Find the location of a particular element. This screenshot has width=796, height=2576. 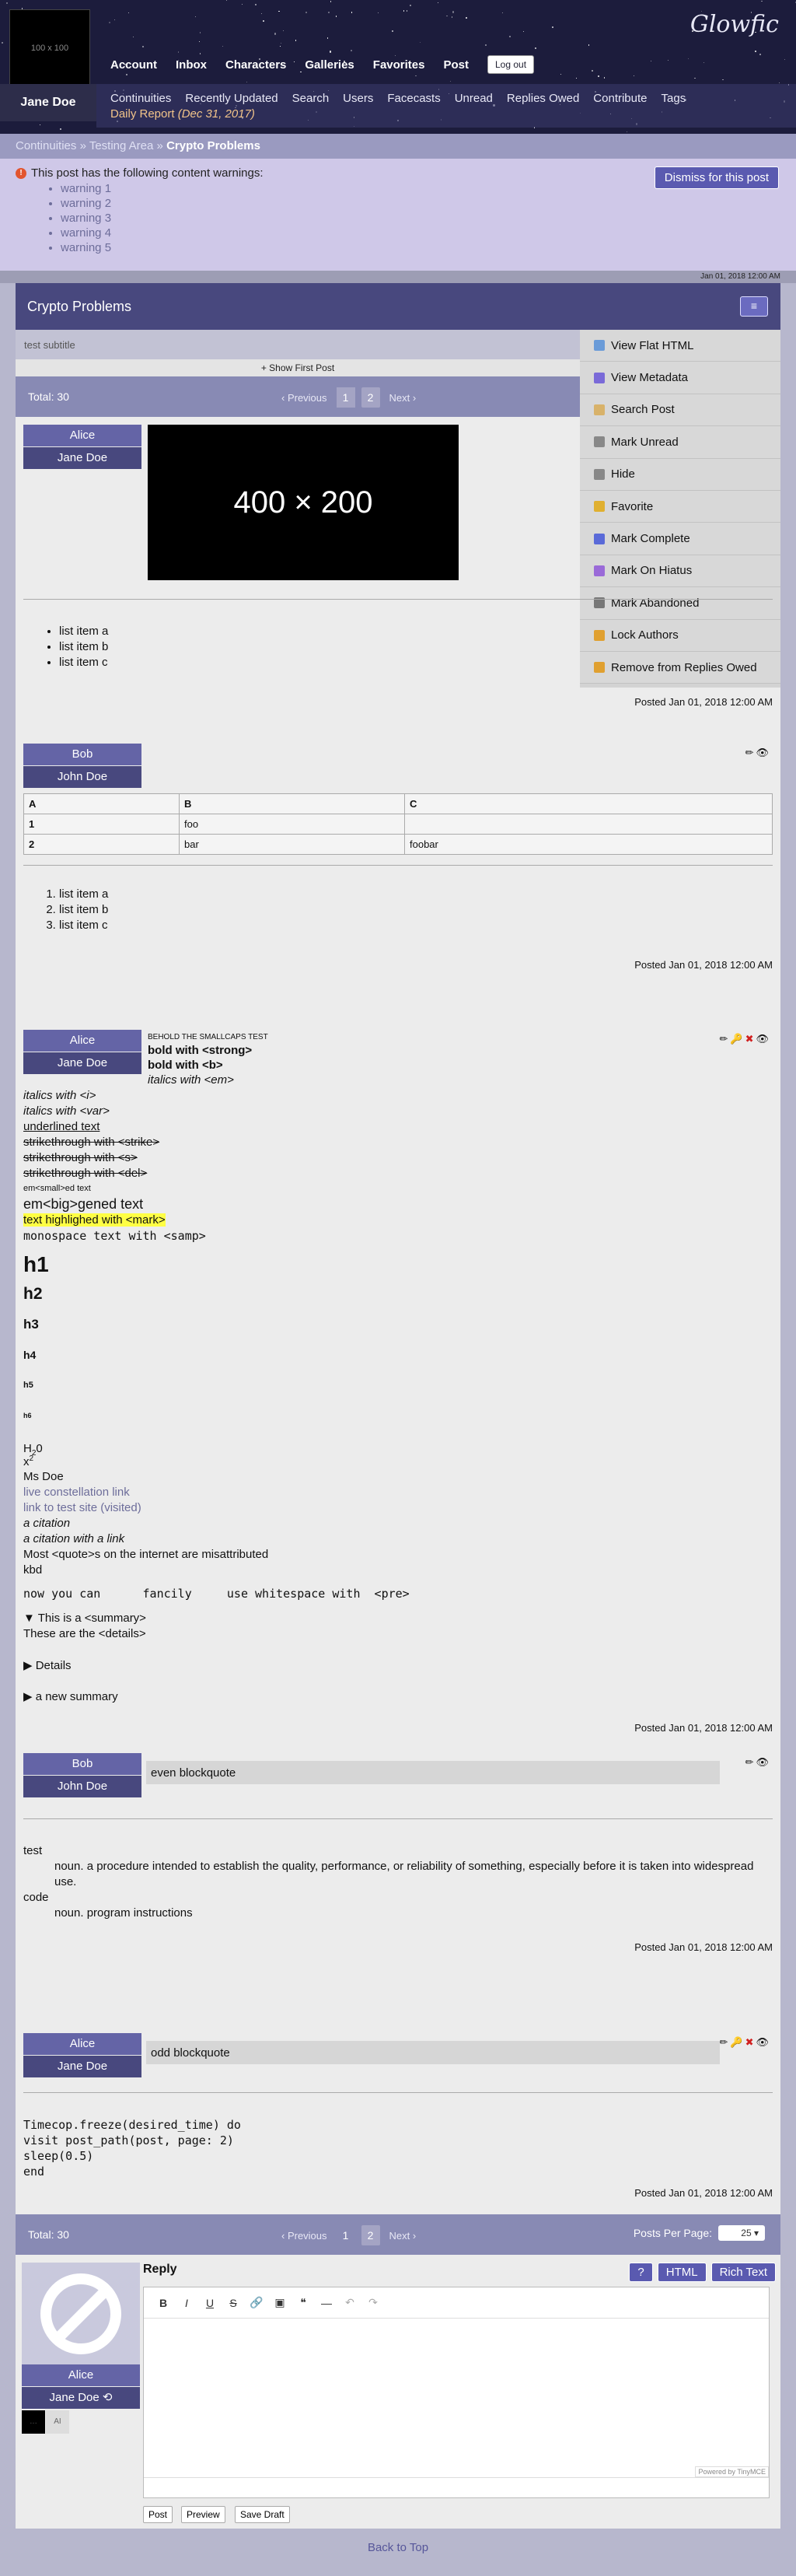

post-menu-button: ≡ is located at coordinates (754, 307).